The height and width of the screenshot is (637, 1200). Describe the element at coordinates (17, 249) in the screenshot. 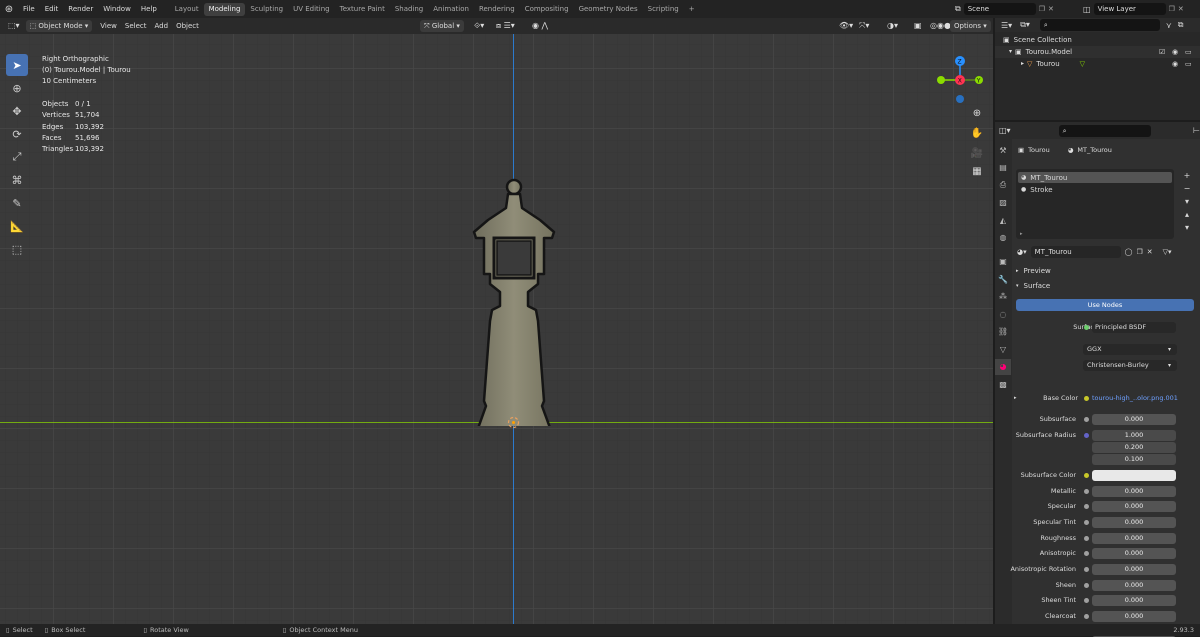

I see `add-cube-tool-icon: ⬚` at that location.